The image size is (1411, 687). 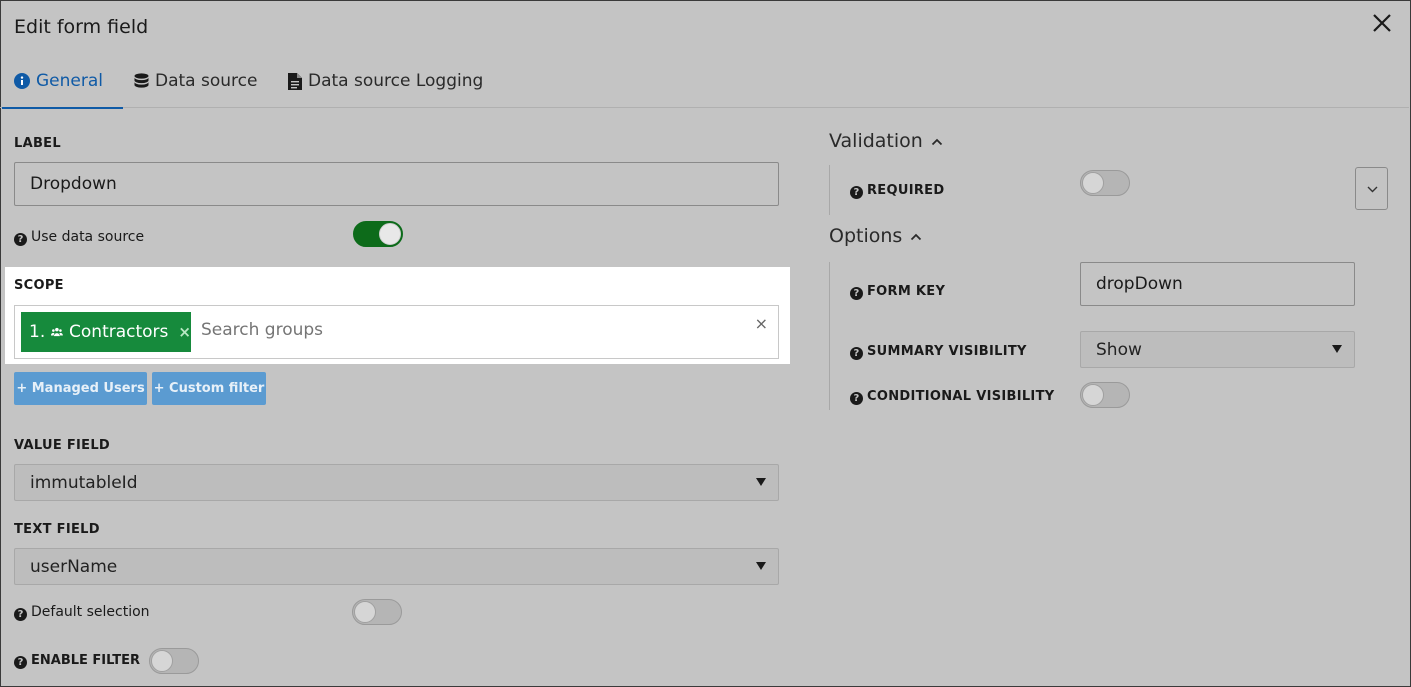 What do you see at coordinates (396, 482) in the screenshot?
I see `value-field-select: immutableId` at bounding box center [396, 482].